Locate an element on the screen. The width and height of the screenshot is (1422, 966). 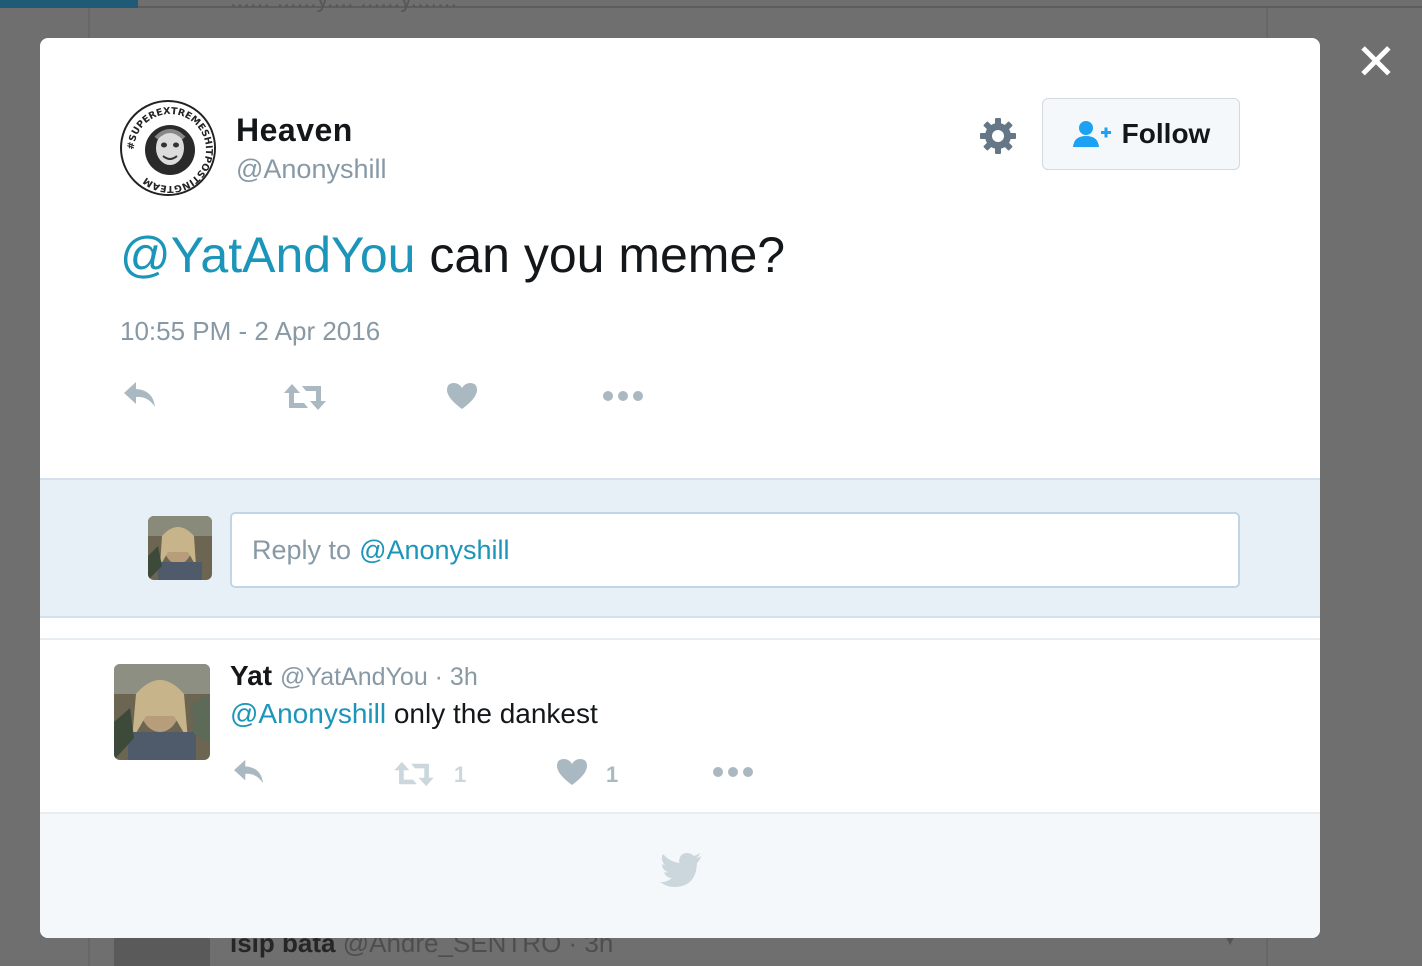
tweet-text: @YatAndYou can you meme? is located at coordinates (452, 255).